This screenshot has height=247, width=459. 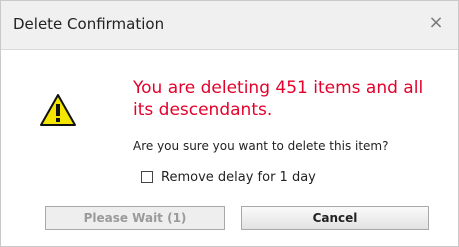 I want to click on please-wait-button: Please Wait (1), so click(x=135, y=218).